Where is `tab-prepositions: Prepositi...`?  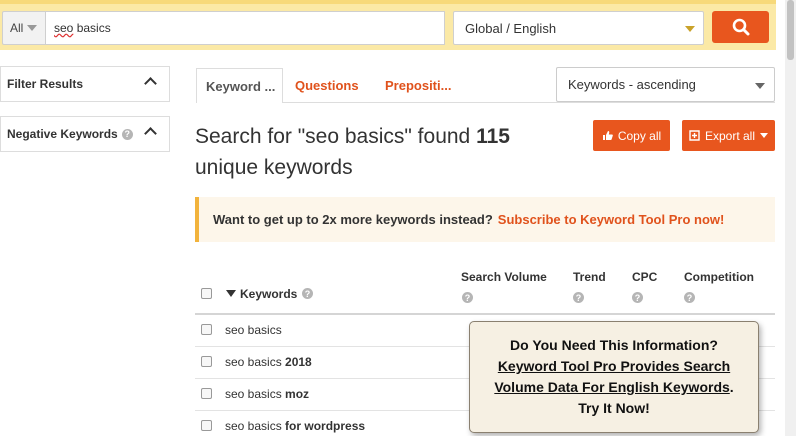
tab-prepositions: Prepositi... is located at coordinates (418, 85).